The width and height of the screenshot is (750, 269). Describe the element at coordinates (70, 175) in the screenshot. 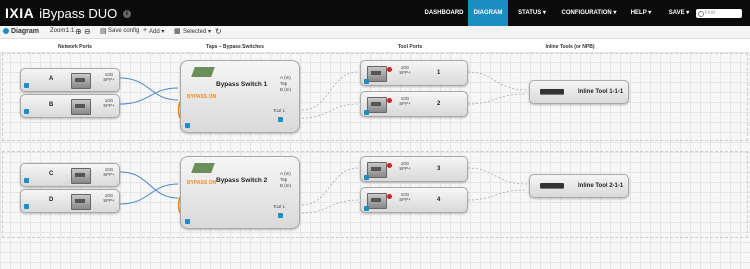

I see `network-port-c: C 10G SFP+` at that location.